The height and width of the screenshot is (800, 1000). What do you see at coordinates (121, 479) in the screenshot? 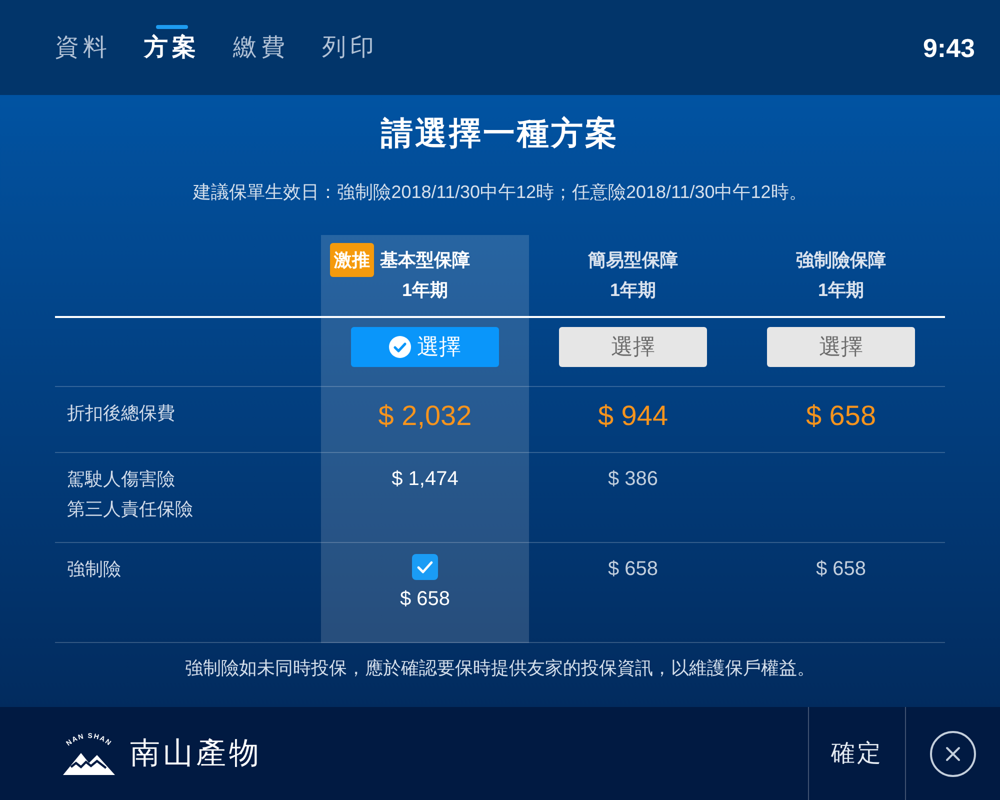
I see `row-label: 駕駛人傷害險` at bounding box center [121, 479].